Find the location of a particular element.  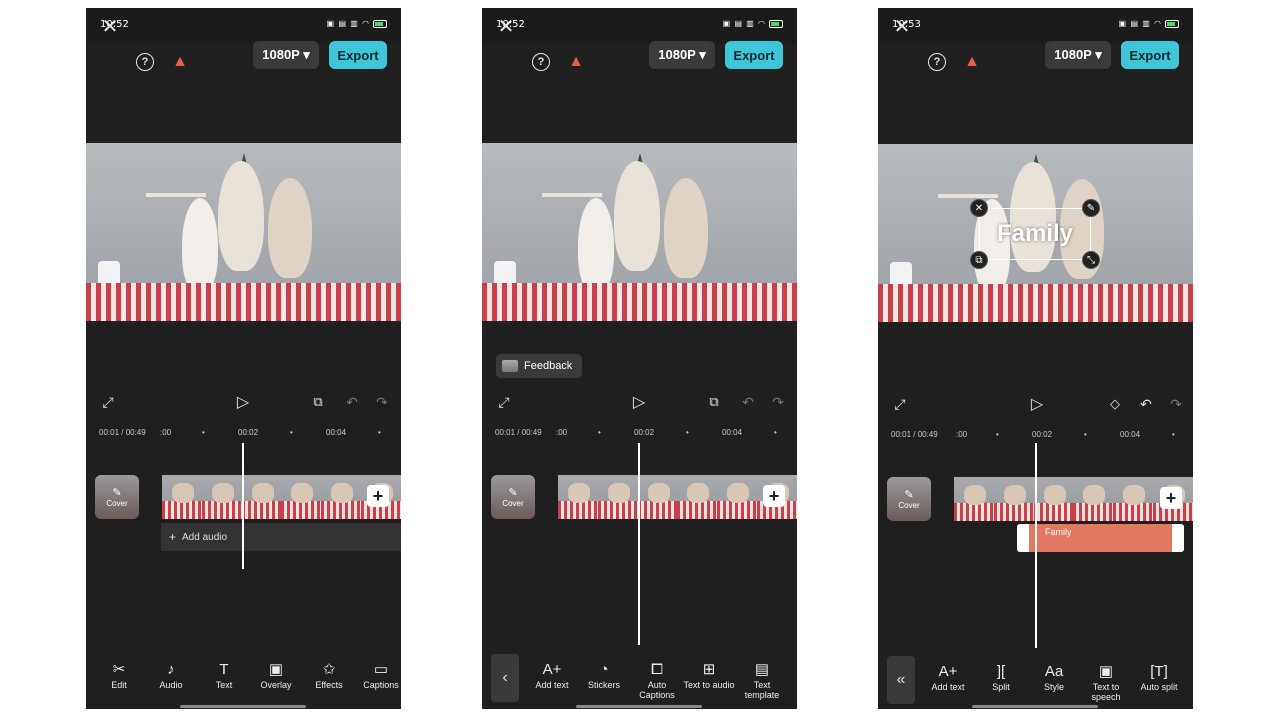

clip-left-handle is located at coordinates (1023, 538).